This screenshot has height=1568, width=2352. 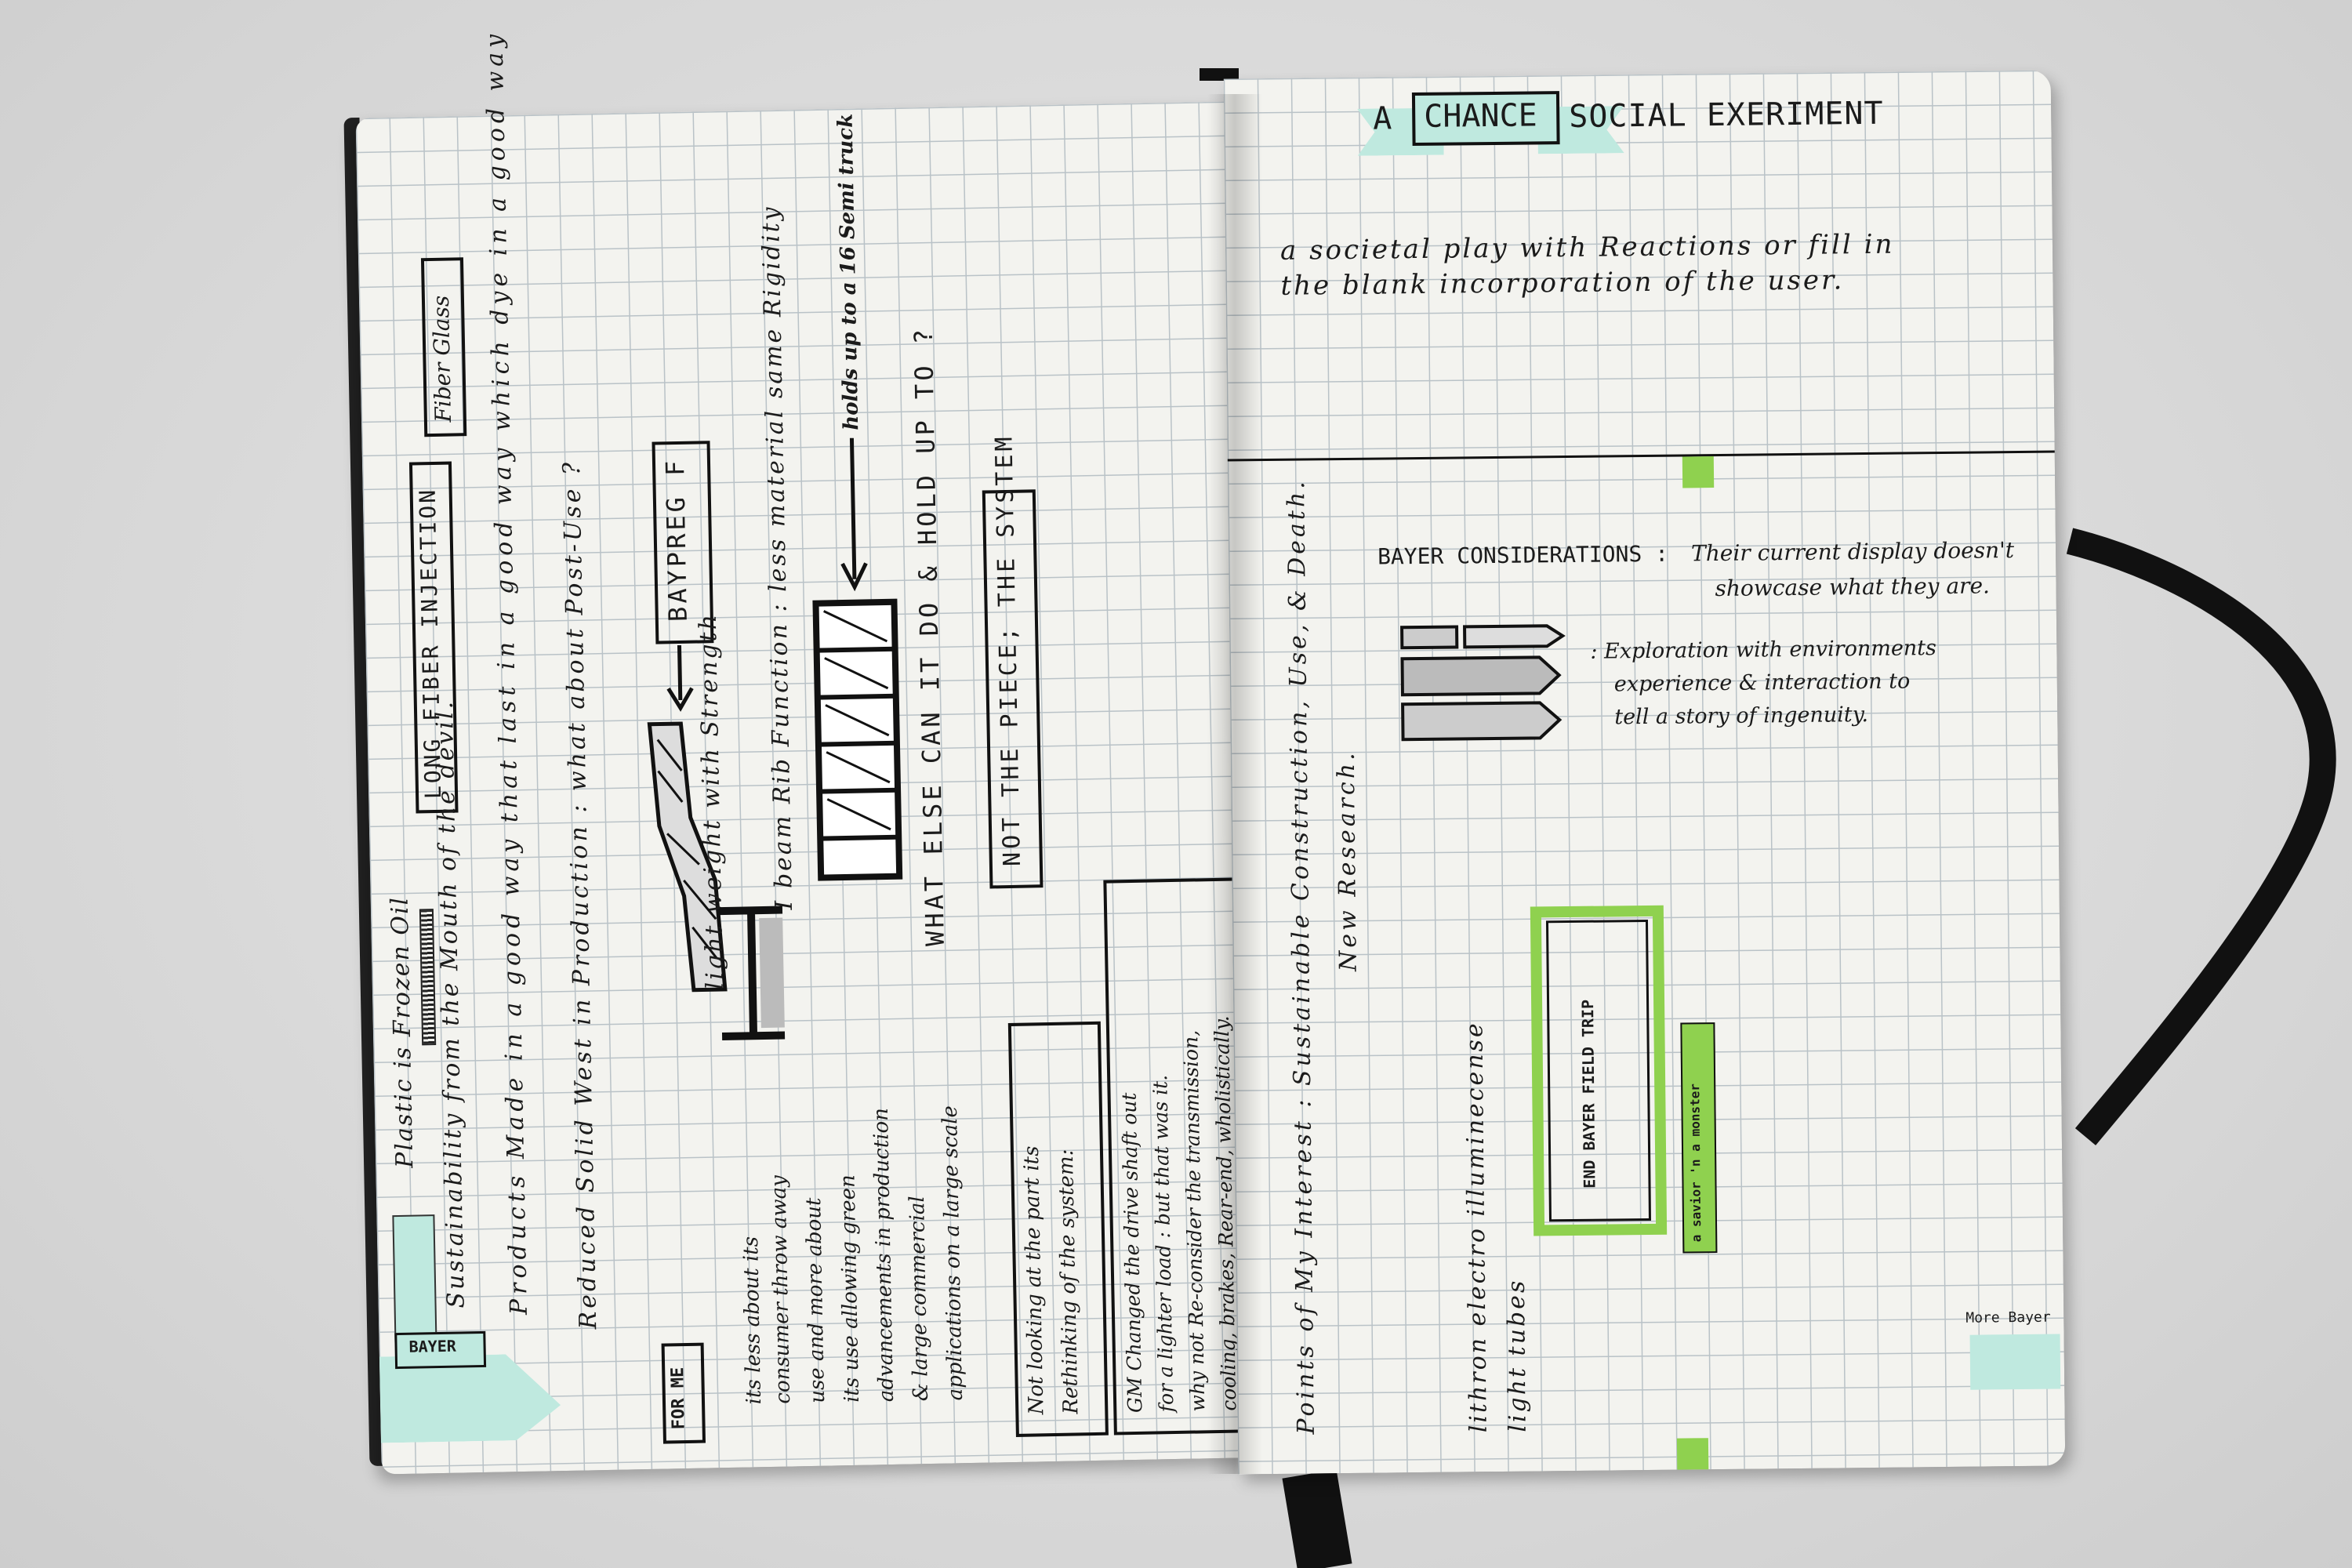 I want to click on mint-tower, so click(x=414, y=1279).